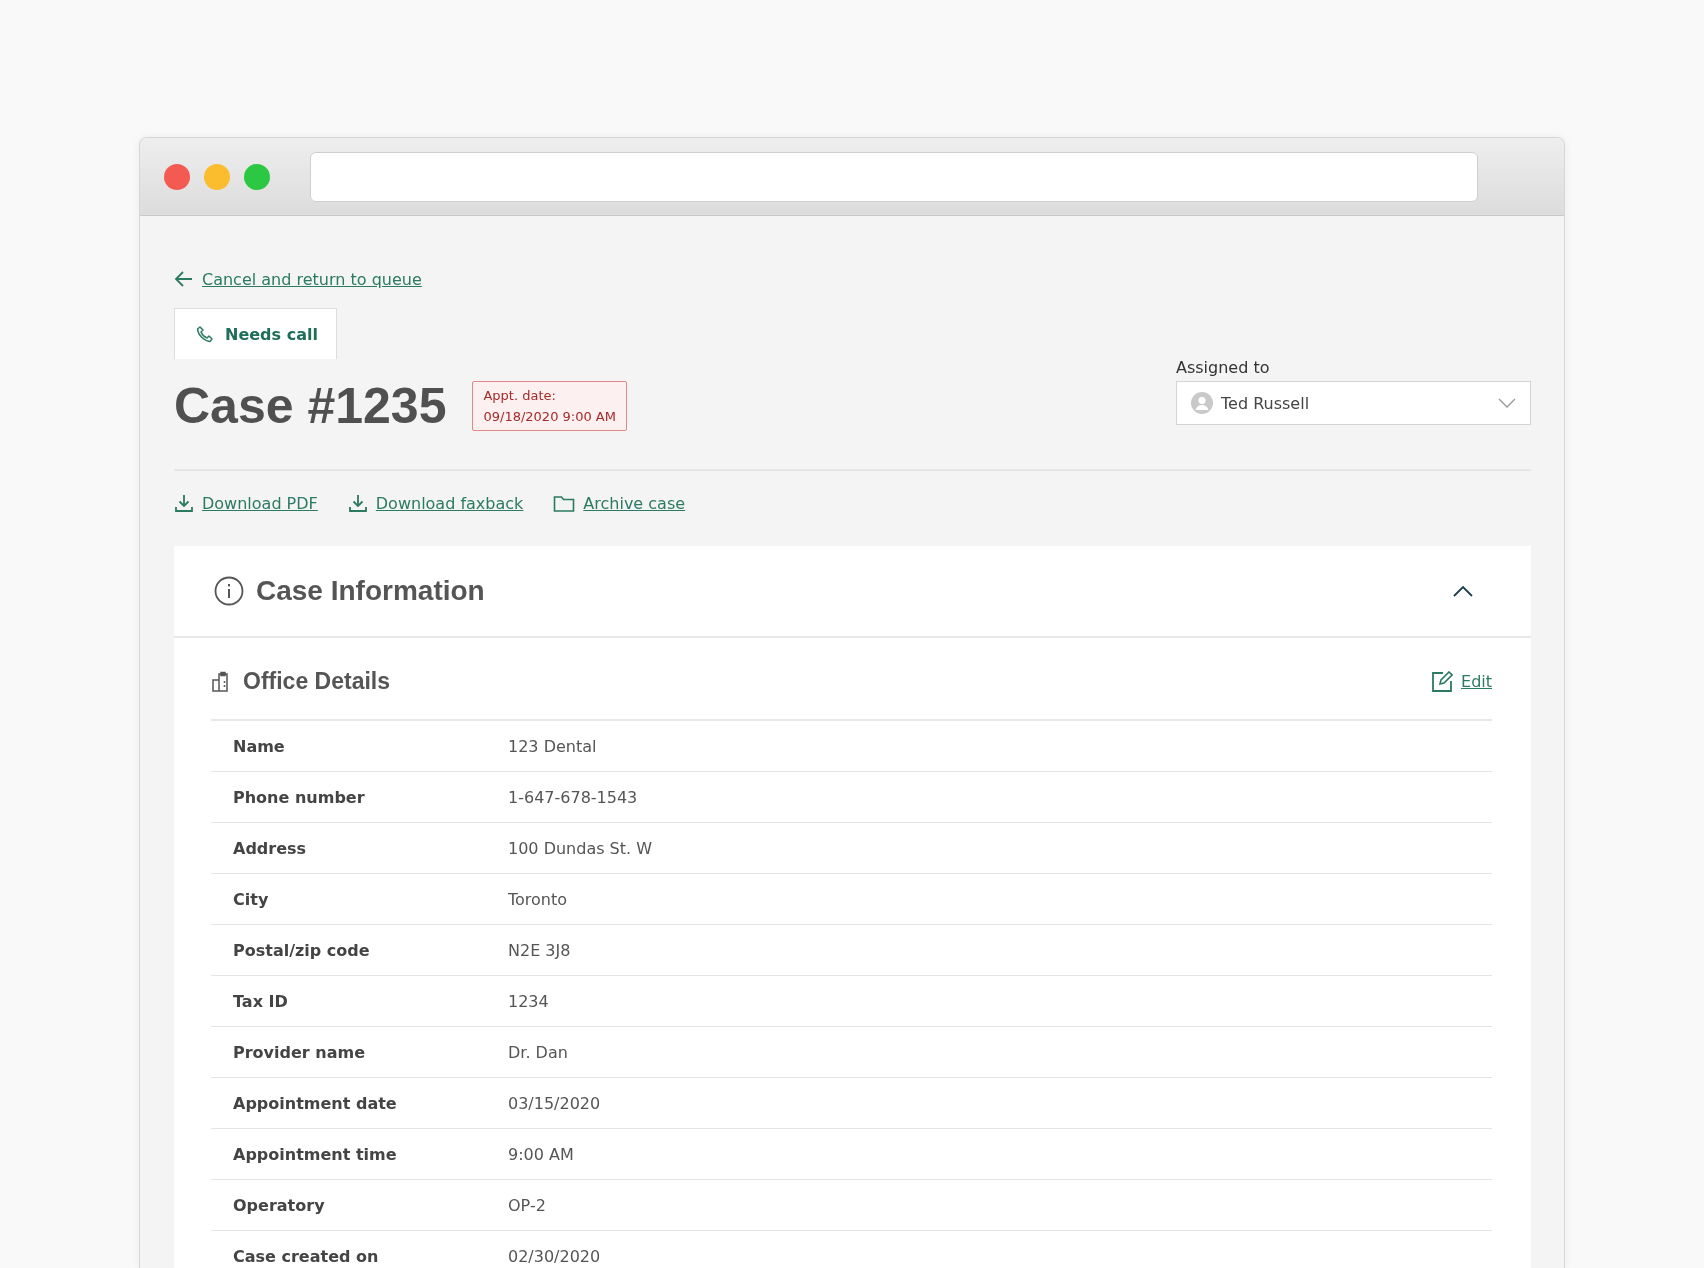  What do you see at coordinates (1507, 403) in the screenshot?
I see `chevron-down-icon` at bounding box center [1507, 403].